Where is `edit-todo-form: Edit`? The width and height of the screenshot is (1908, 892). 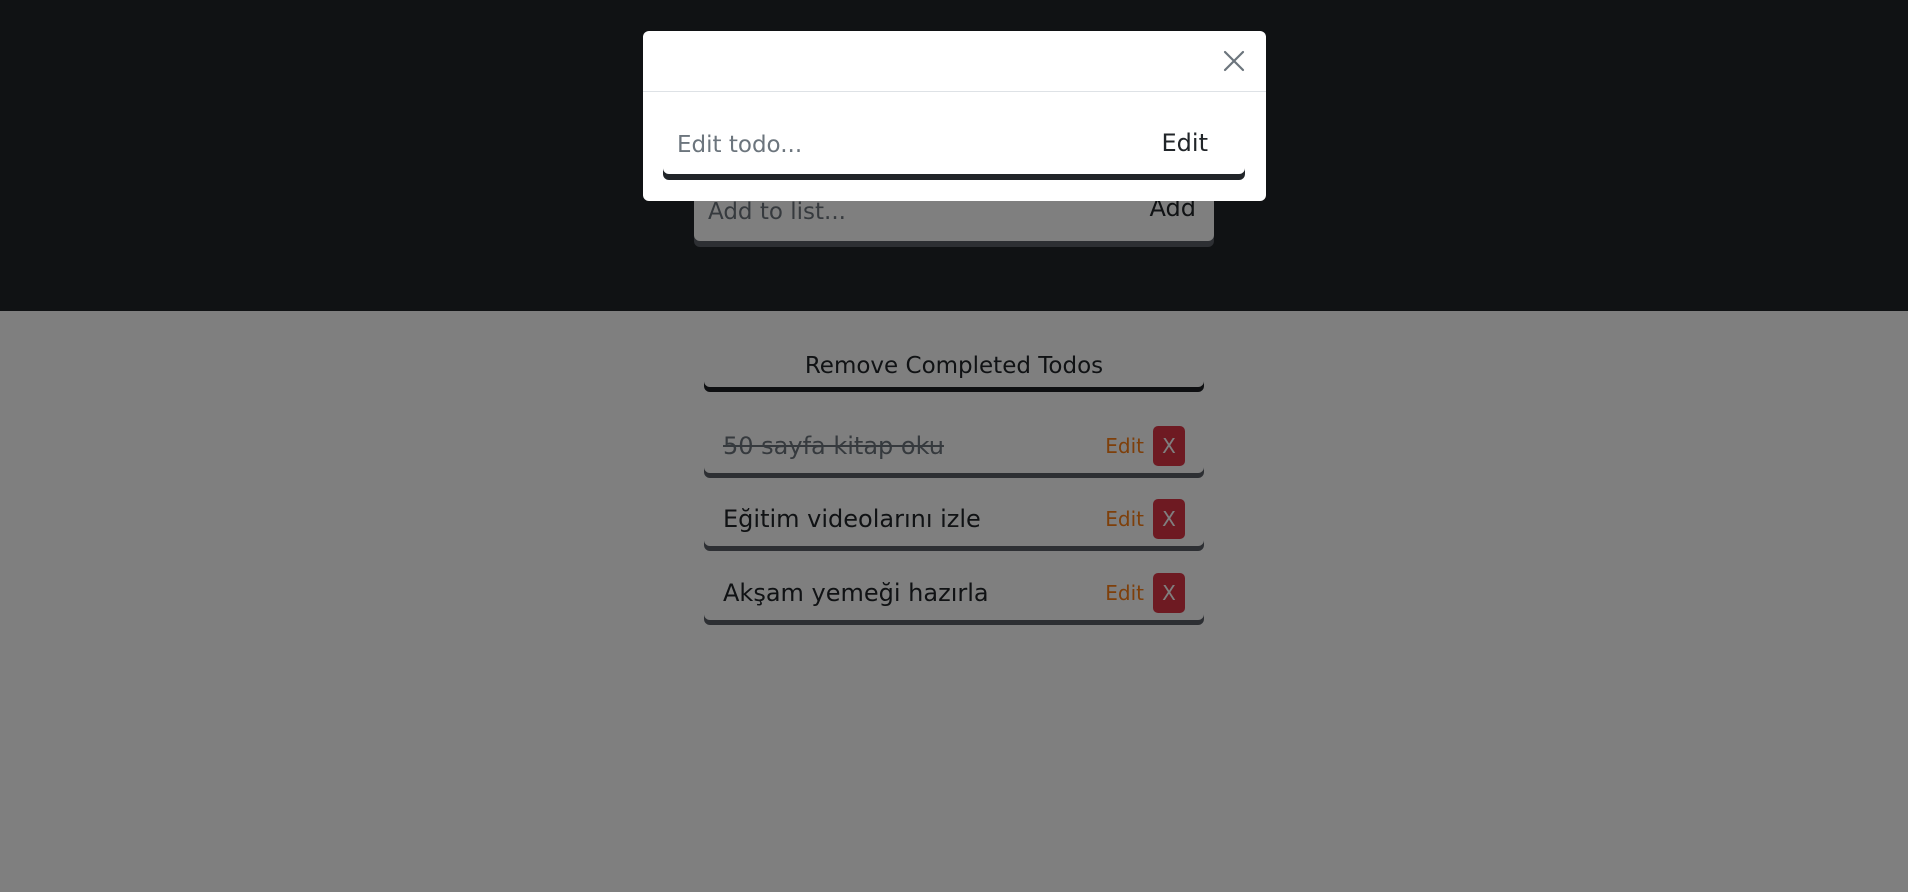 edit-todo-form: Edit is located at coordinates (954, 160).